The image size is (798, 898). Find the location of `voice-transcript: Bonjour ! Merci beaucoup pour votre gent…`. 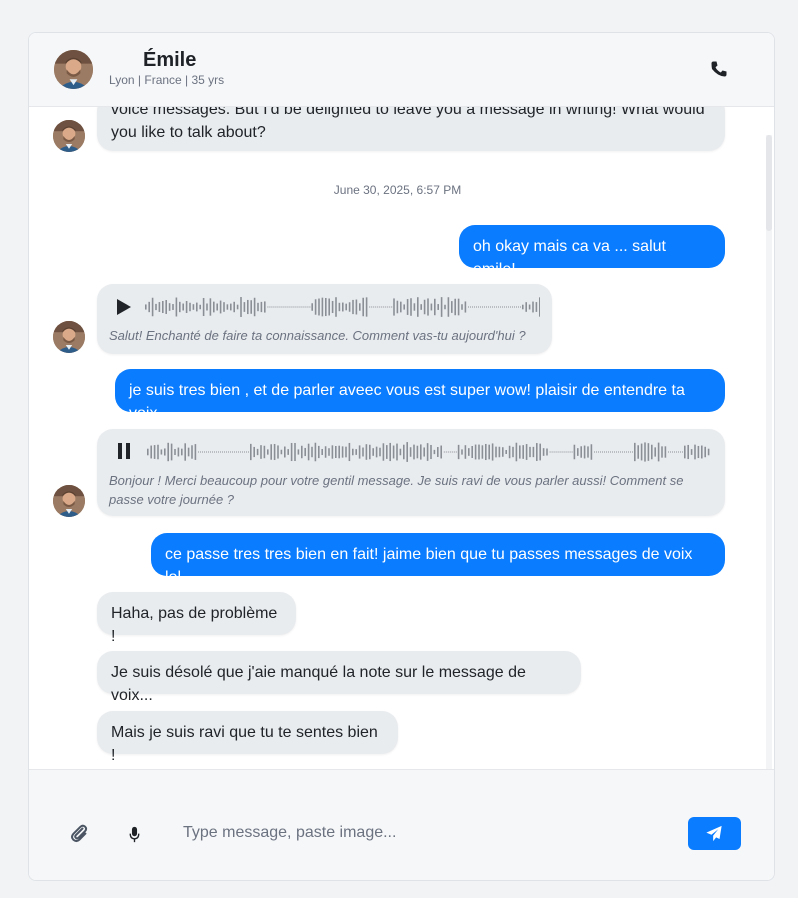

voice-transcript: Bonjour ! Merci beaucoup pour votre gent… is located at coordinates (396, 490).